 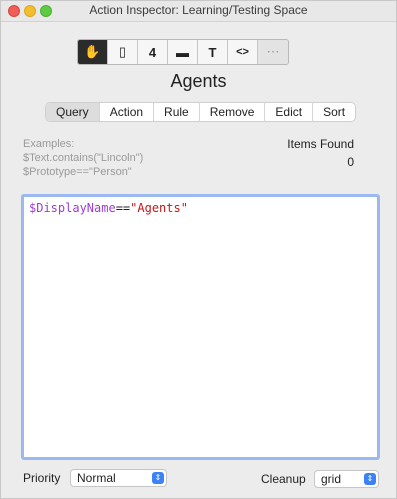 I want to click on query-attribute: $DisplayName, so click(x=72, y=208).